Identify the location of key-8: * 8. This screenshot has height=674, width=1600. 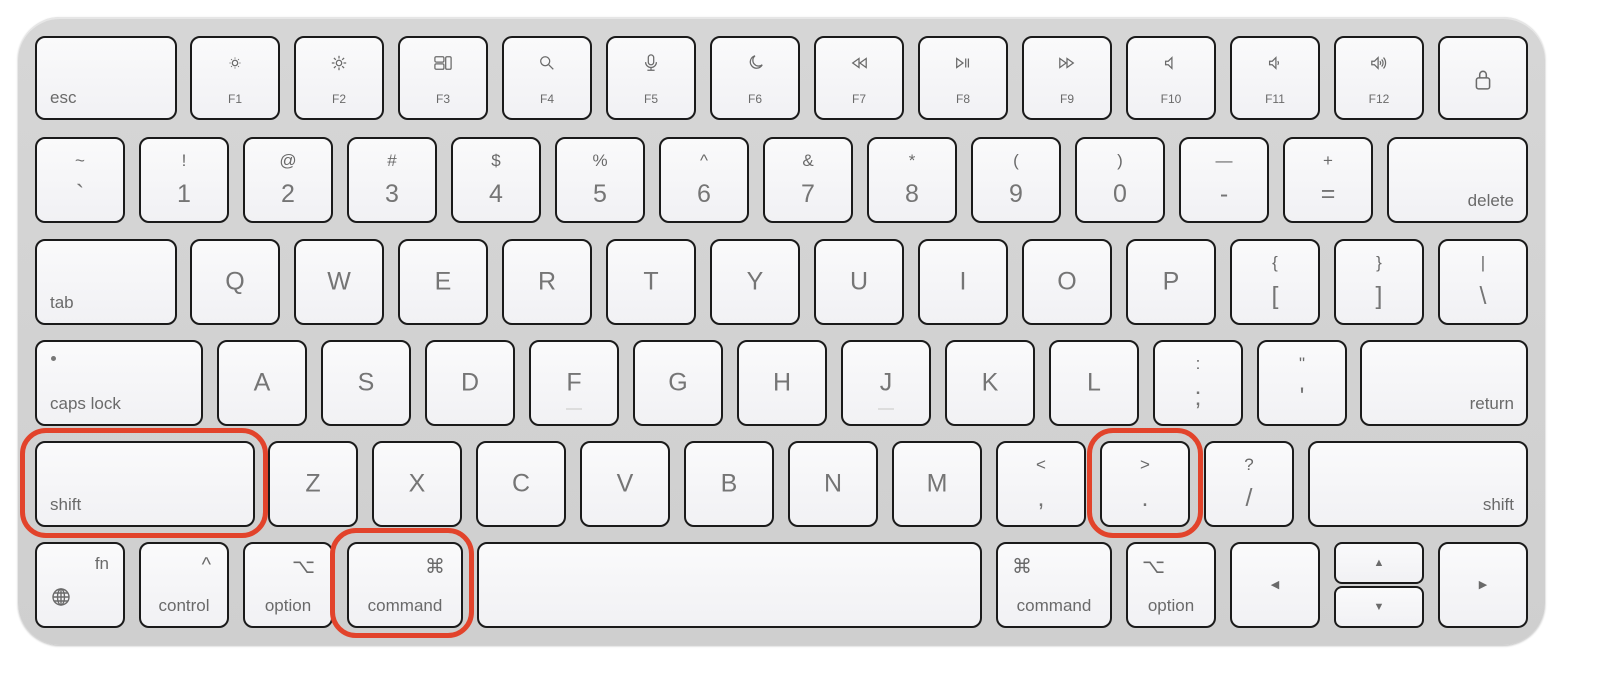
(912, 180).